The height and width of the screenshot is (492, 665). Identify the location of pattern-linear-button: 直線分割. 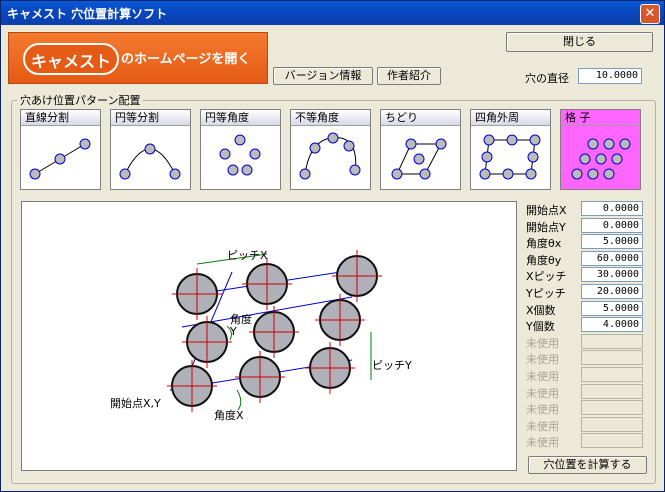
(60, 149).